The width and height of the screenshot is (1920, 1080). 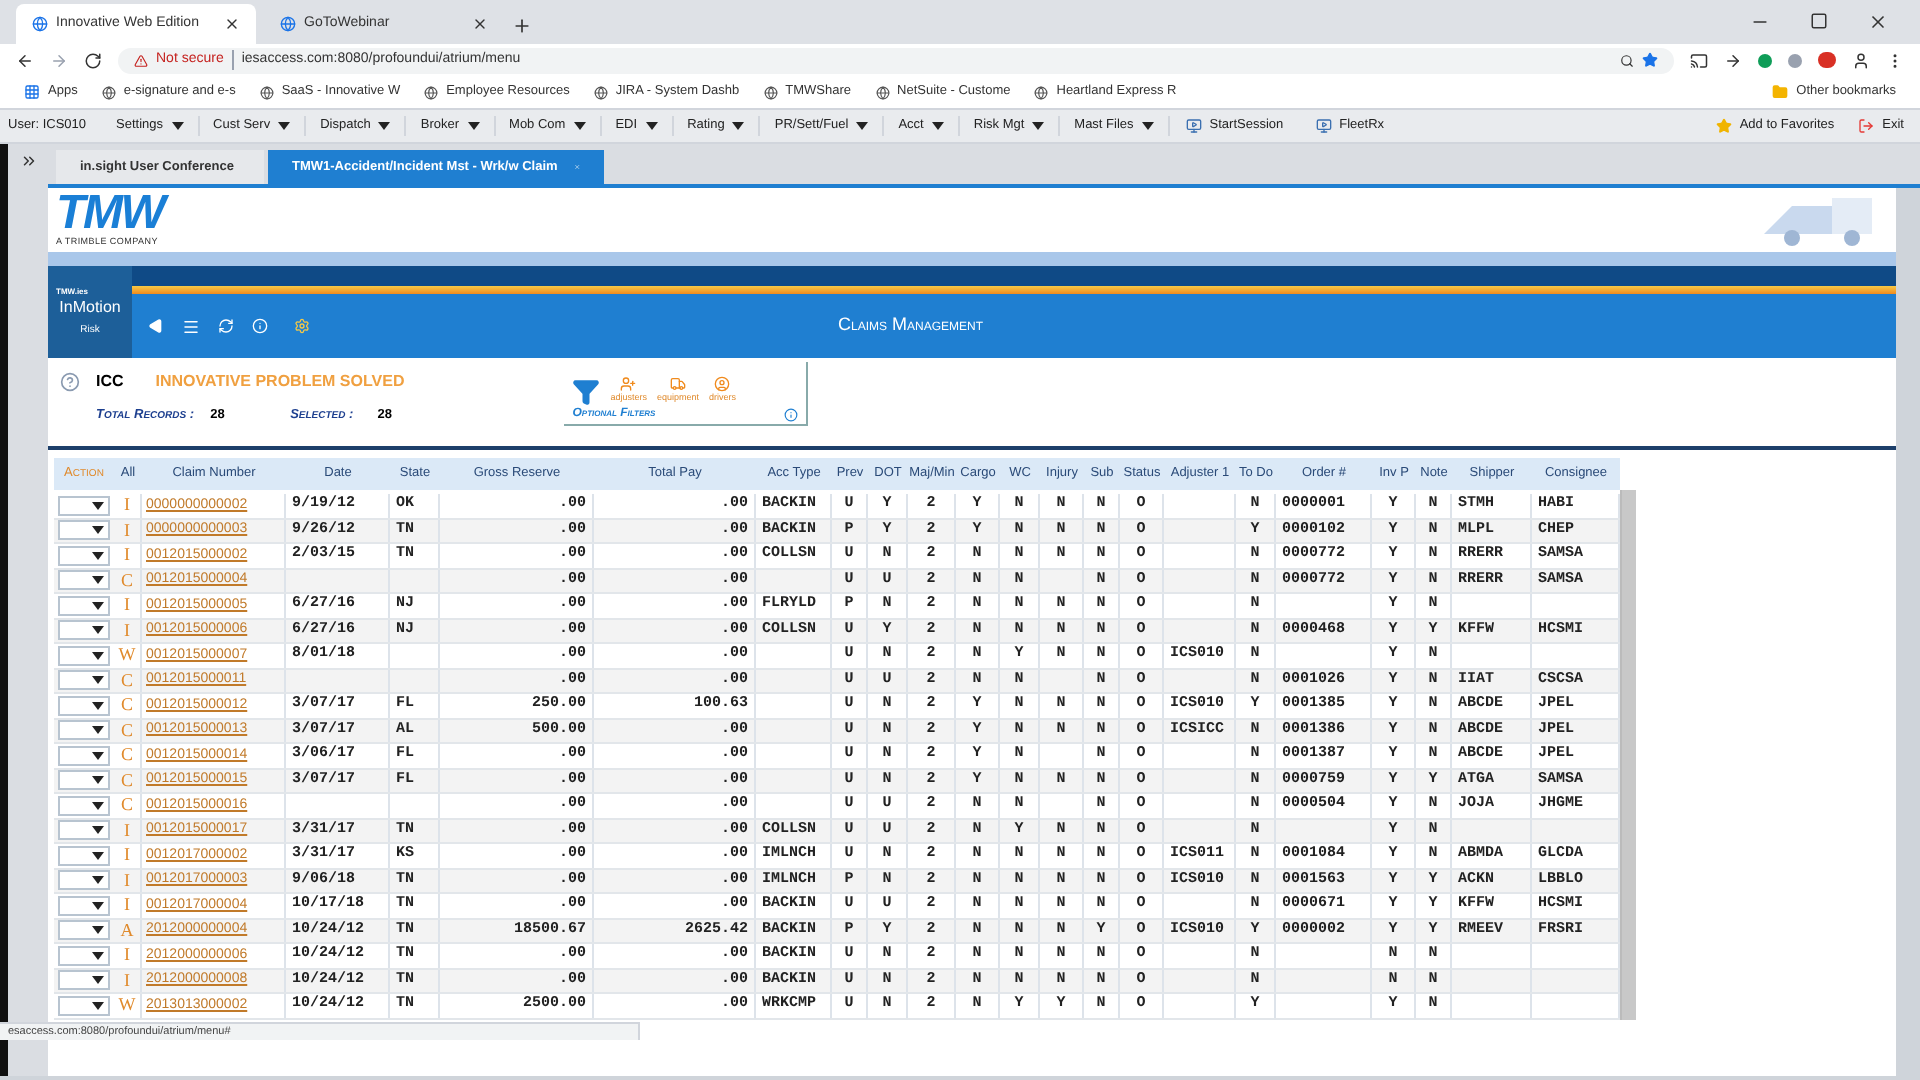 I want to click on add-user-icon, so click(x=628, y=384).